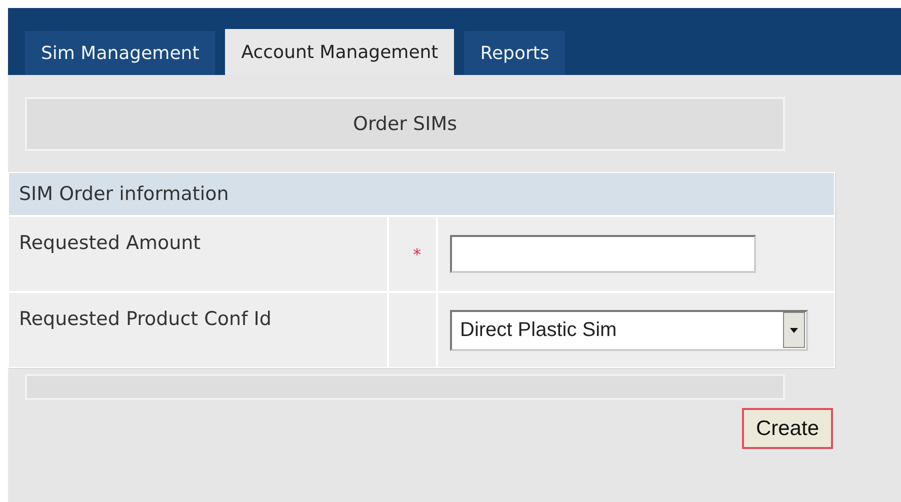 This screenshot has width=901, height=502. Describe the element at coordinates (787, 428) in the screenshot. I see `create-button: Create` at that location.